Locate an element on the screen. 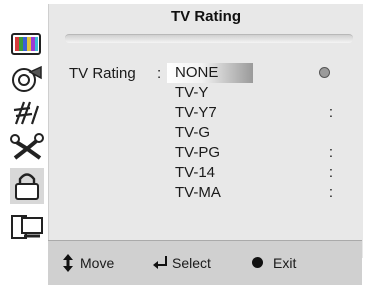 The height and width of the screenshot is (290, 366). rating-option-tv-g: TV-G is located at coordinates (261, 133).